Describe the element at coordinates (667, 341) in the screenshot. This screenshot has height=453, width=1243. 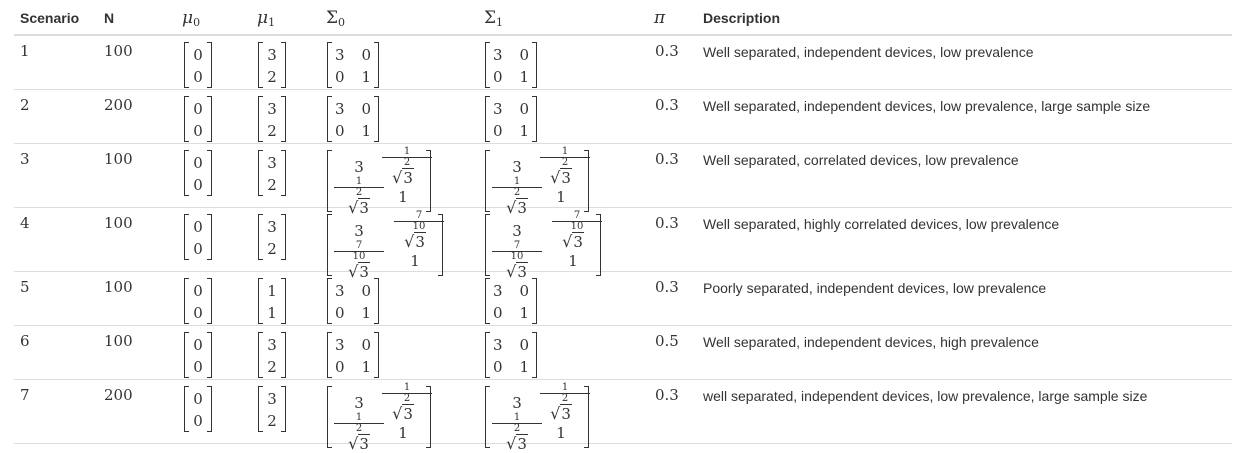
I see `prevalence: 0.5` at that location.